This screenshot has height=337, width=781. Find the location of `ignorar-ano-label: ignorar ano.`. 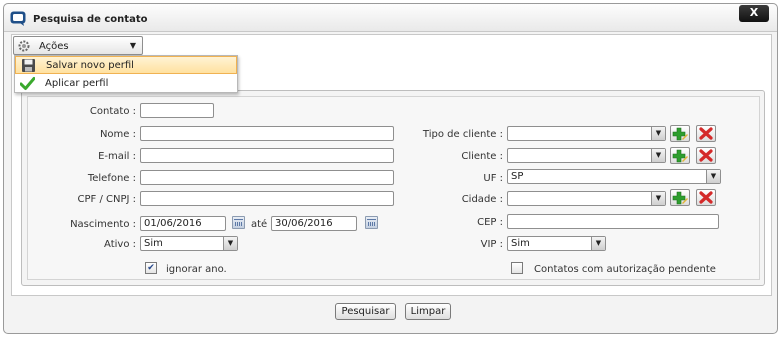

ignorar-ano-label: ignorar ano. is located at coordinates (196, 269).